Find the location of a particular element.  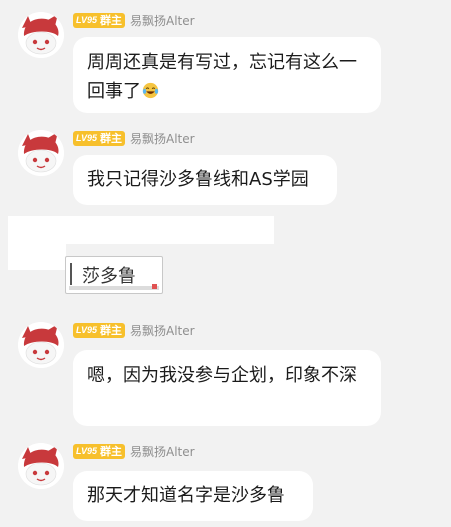

message-text: 周周还真是有写过，忘记有这么一回事了 is located at coordinates (222, 77).